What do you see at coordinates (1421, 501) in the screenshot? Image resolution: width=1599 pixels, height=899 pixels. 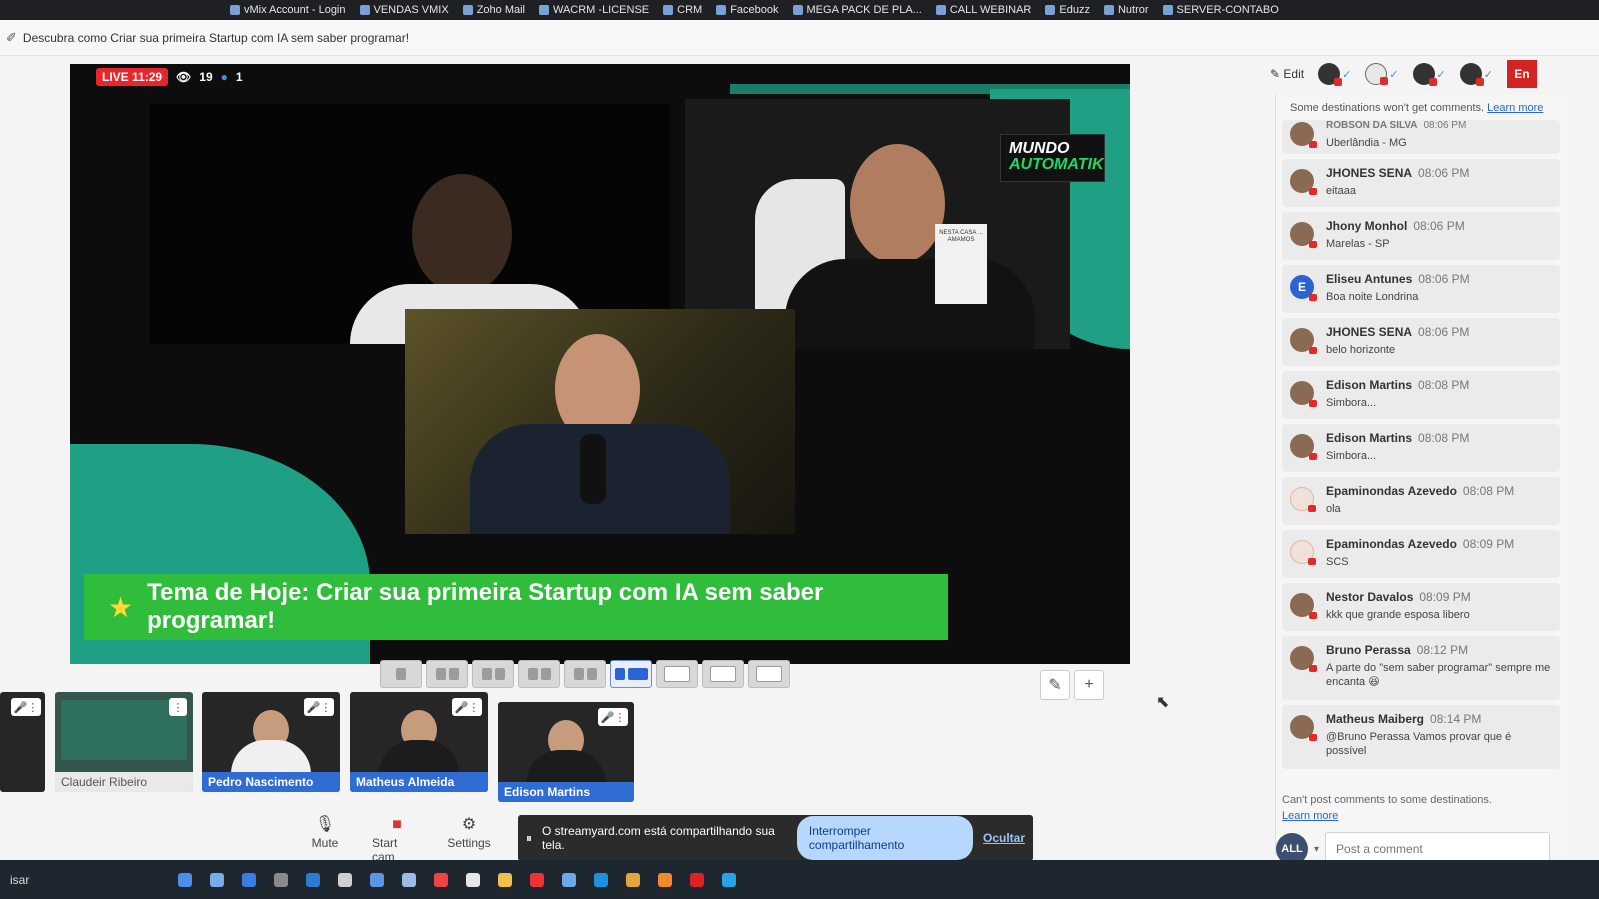 I see `chat-message: Epaminondas Azevedo 08:08 PM ola` at bounding box center [1421, 501].